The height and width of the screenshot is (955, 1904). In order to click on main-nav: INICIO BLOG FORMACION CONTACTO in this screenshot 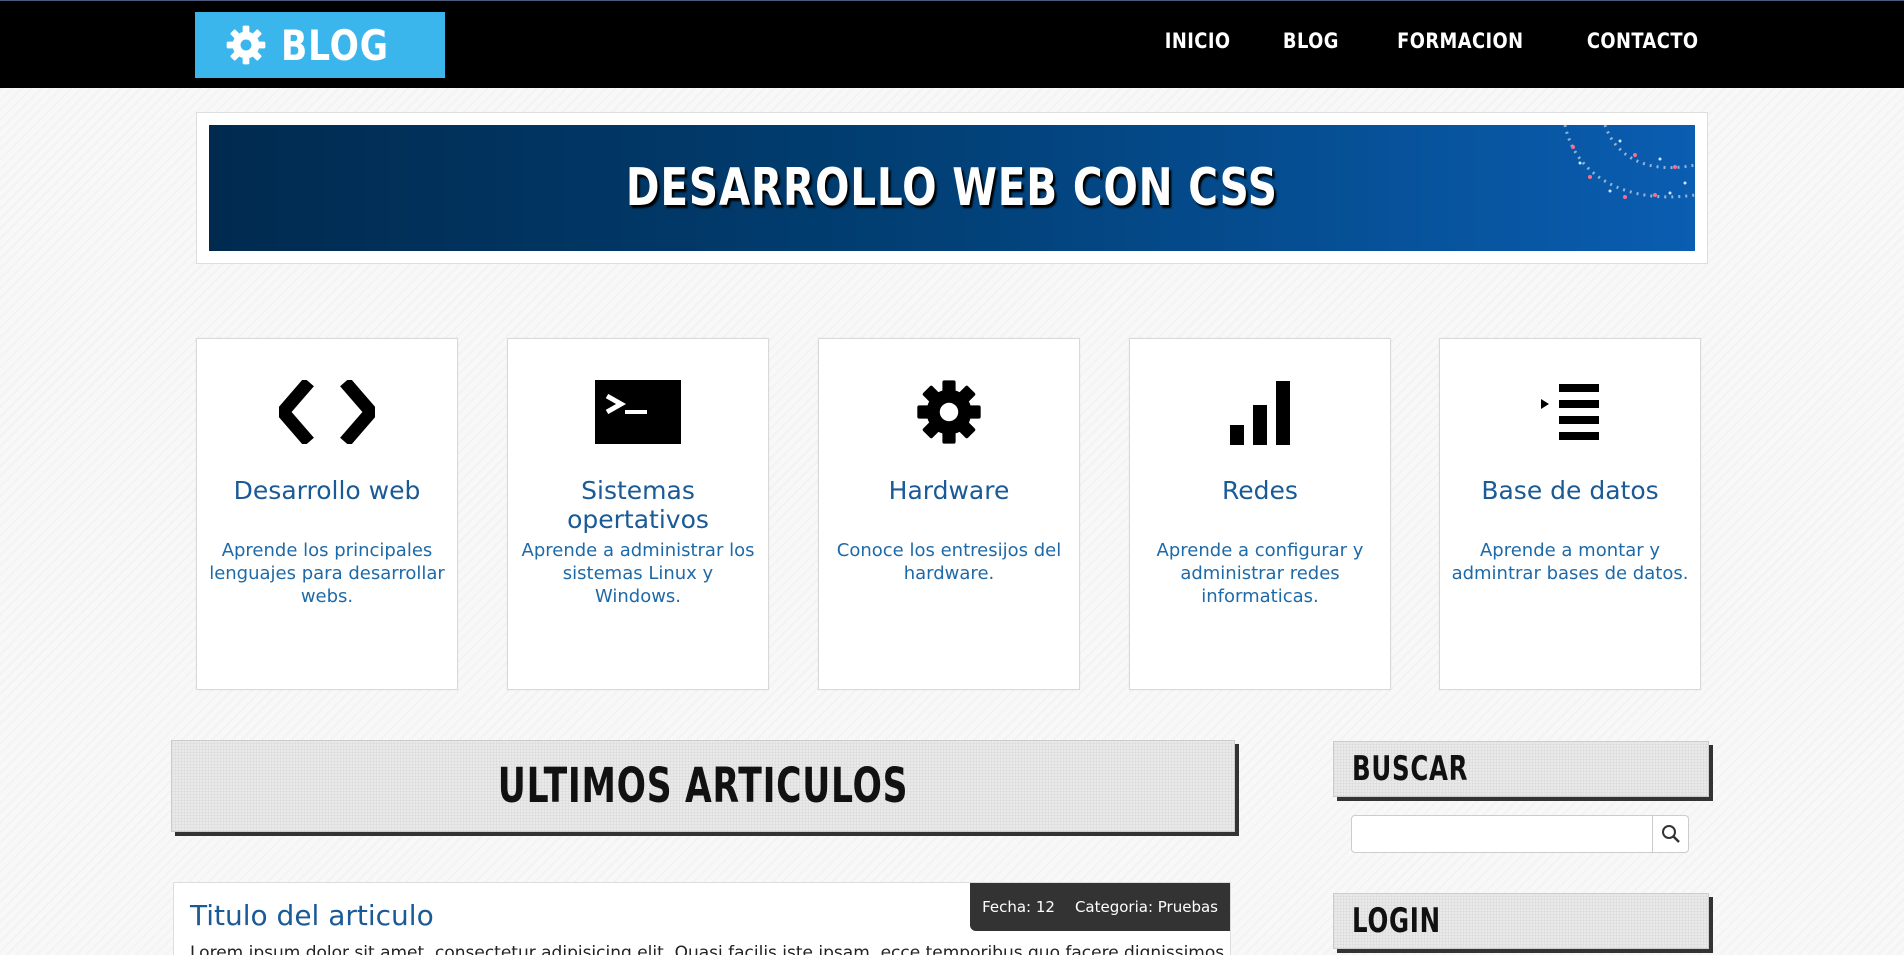, I will do `click(1433, 41)`.